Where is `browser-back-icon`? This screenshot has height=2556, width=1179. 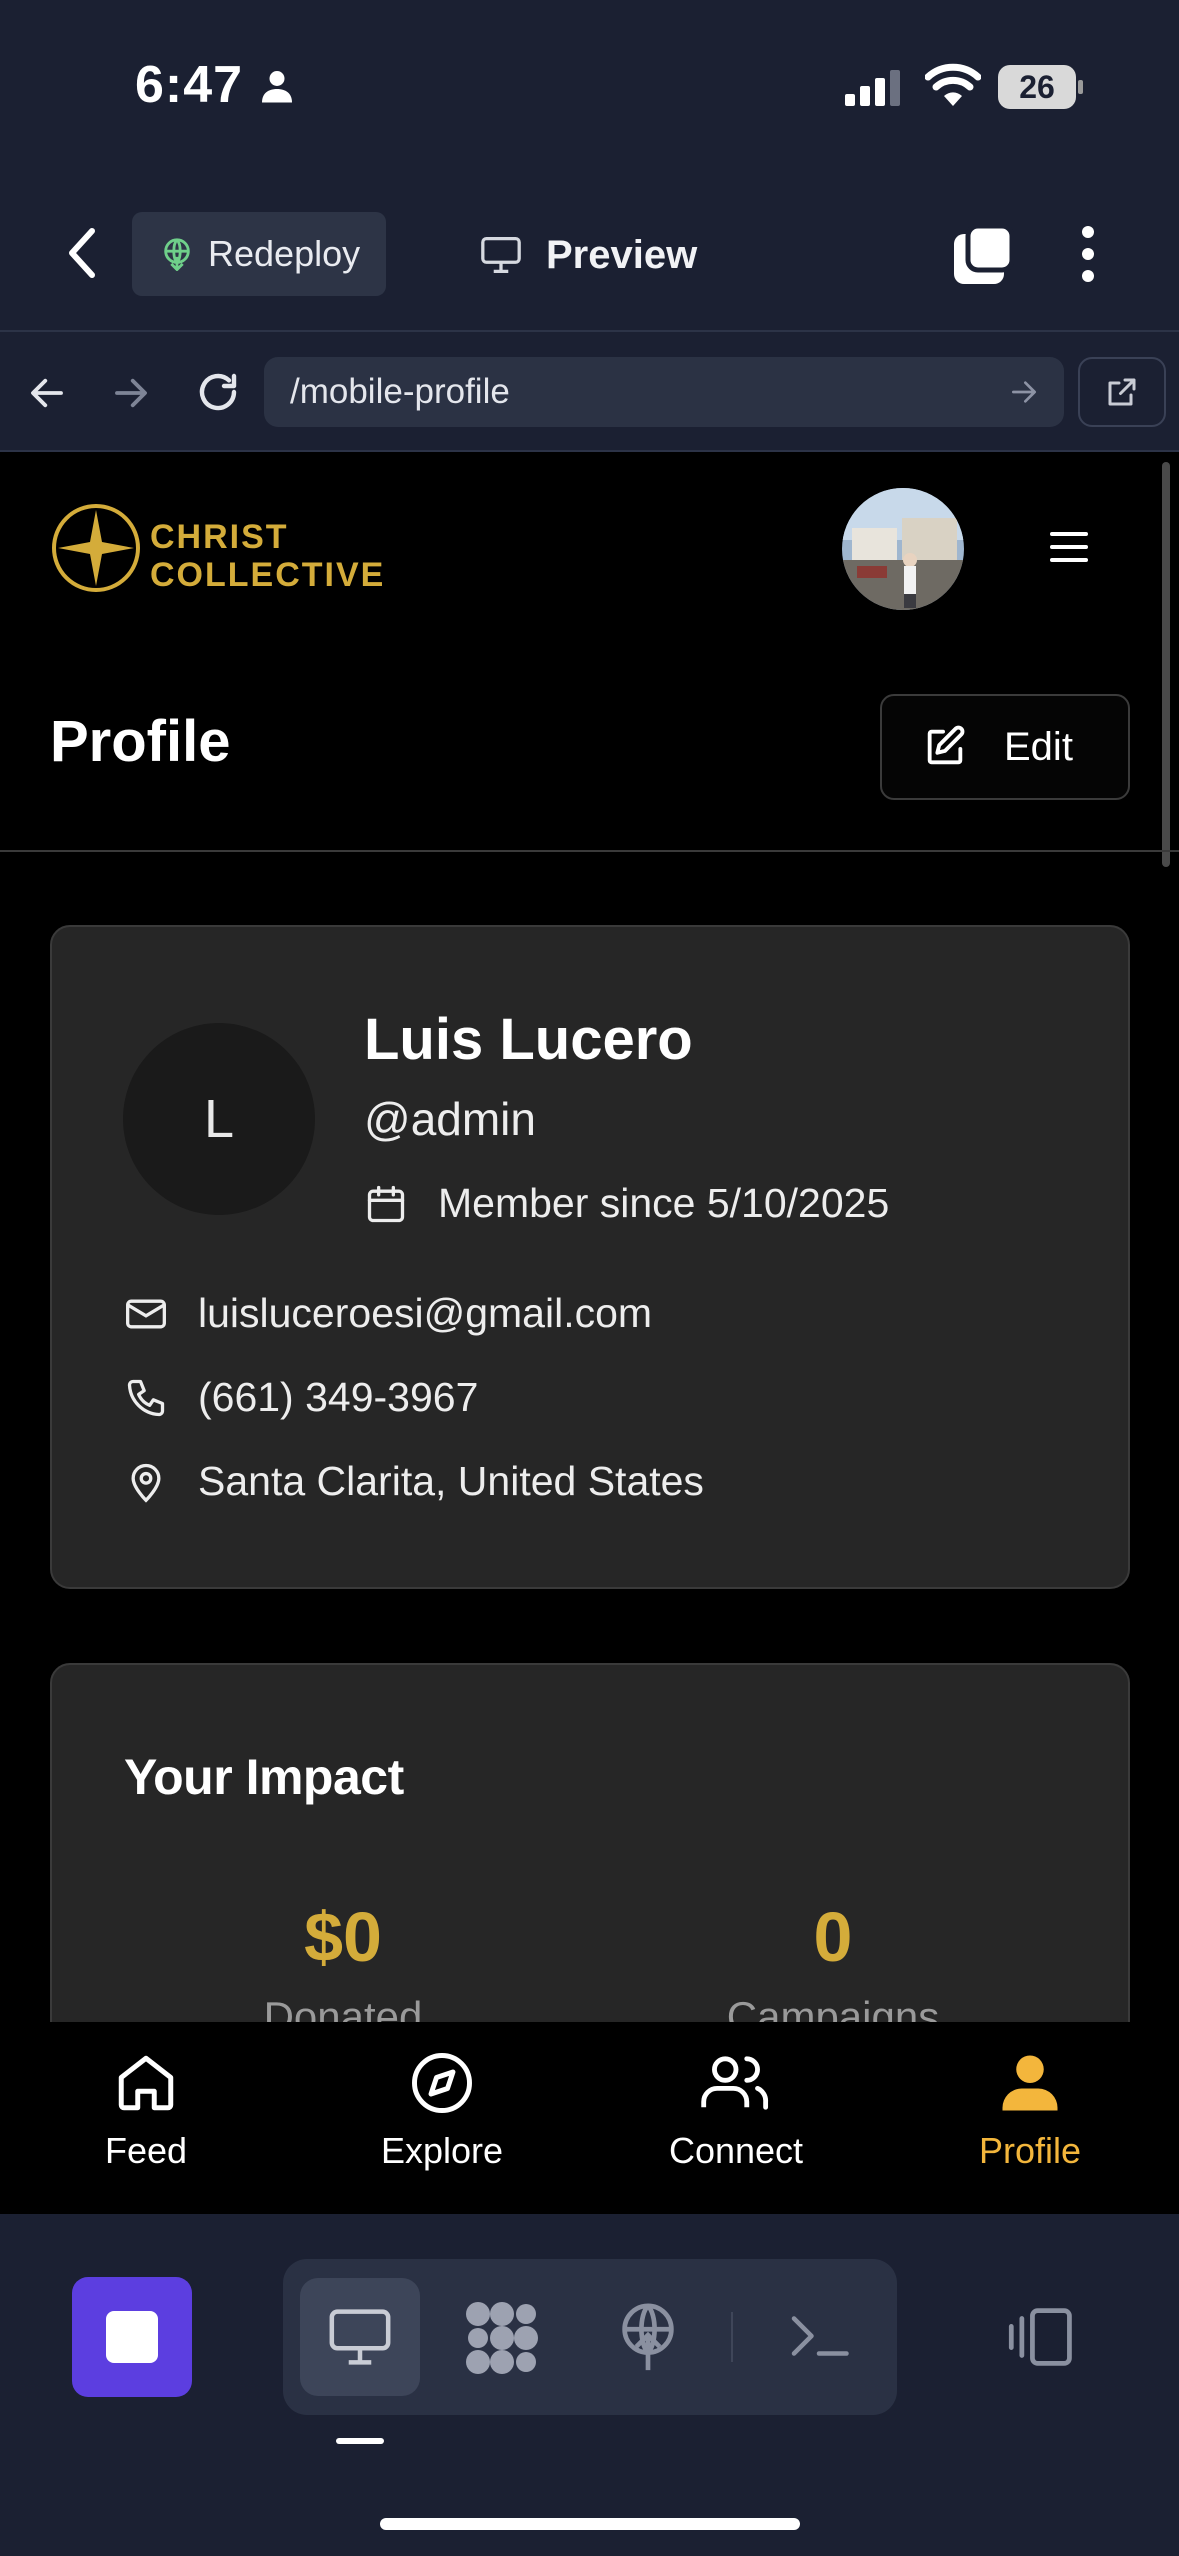 browser-back-icon is located at coordinates (47, 395).